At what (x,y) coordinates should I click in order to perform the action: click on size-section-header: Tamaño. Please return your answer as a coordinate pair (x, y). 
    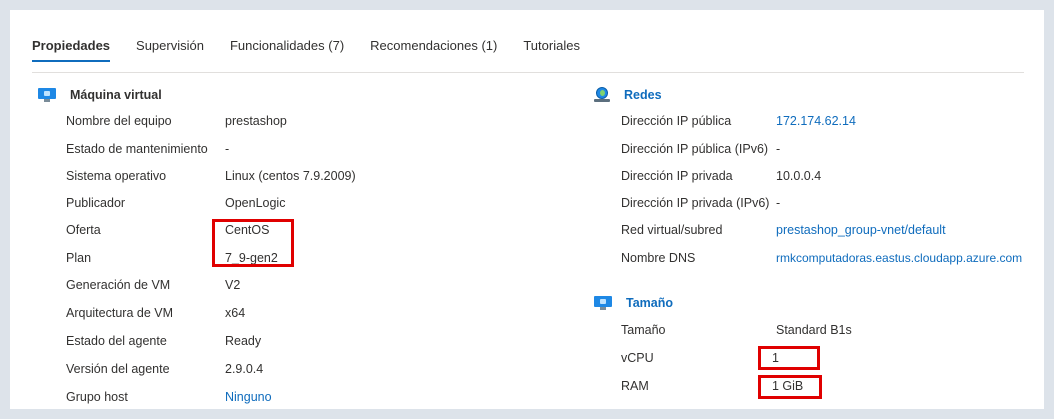
    Looking at the image, I should click on (633, 303).